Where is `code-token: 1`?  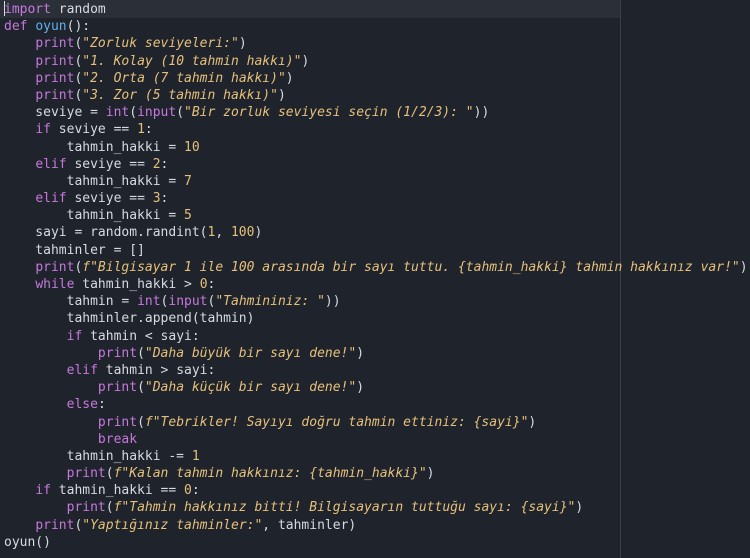
code-token: 1 is located at coordinates (141, 130).